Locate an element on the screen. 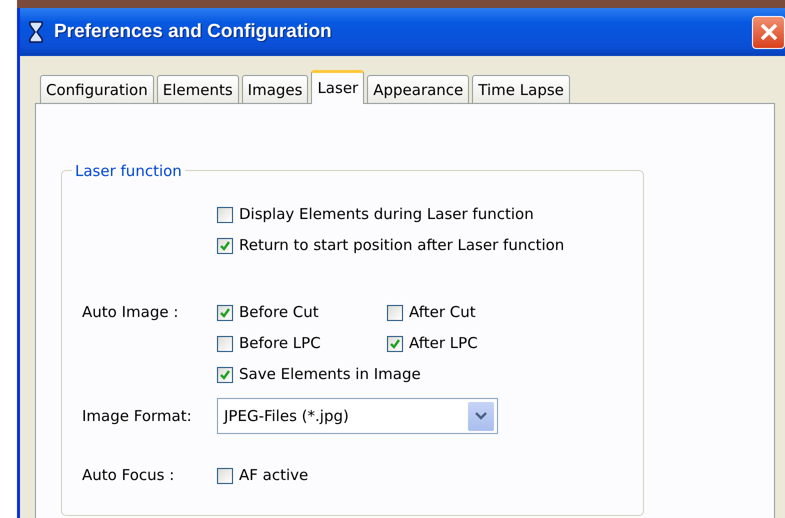 Image resolution: width=785 pixels, height=518 pixels. field-label: Auto Focus : is located at coordinates (128, 475).